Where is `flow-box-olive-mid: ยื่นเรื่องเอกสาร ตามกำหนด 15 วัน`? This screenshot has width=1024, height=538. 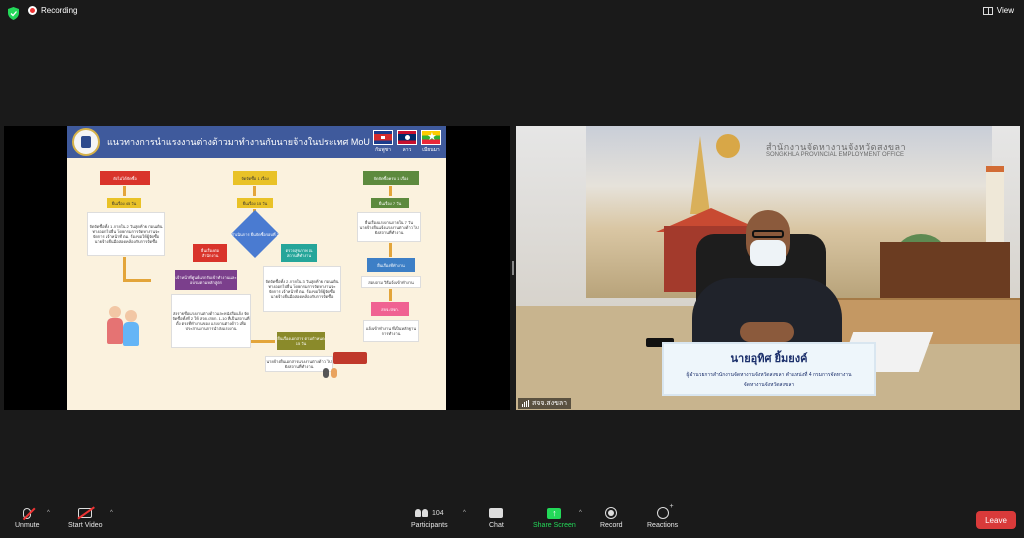 flow-box-olive-mid: ยื่นเรื่องเอกสาร ตามกำหนด 15 วัน is located at coordinates (301, 341).